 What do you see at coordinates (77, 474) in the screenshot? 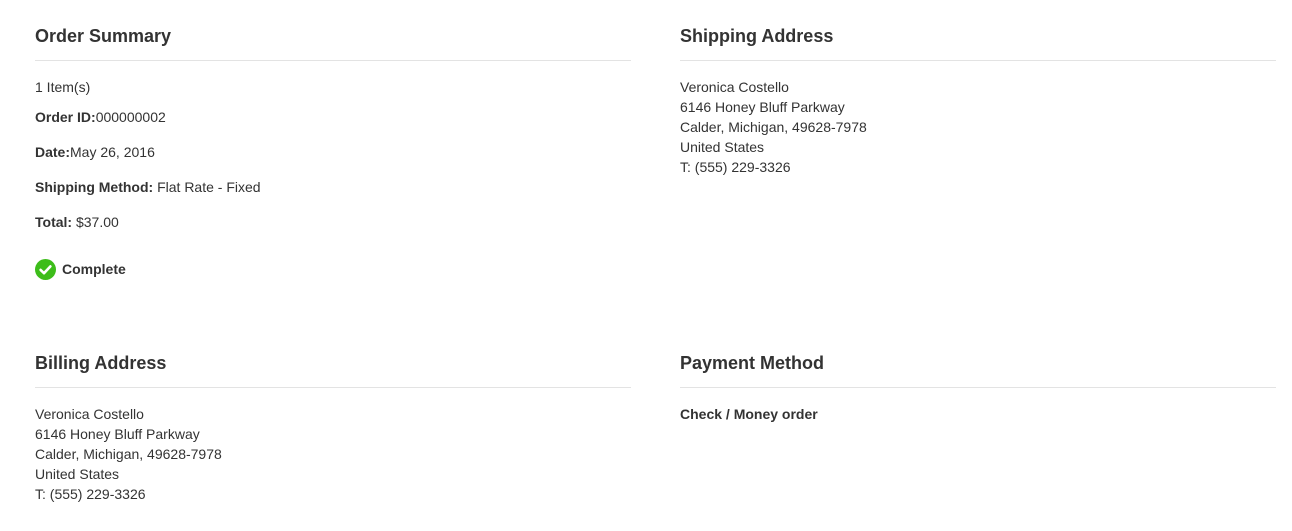
I see `billing-country: United States` at bounding box center [77, 474].